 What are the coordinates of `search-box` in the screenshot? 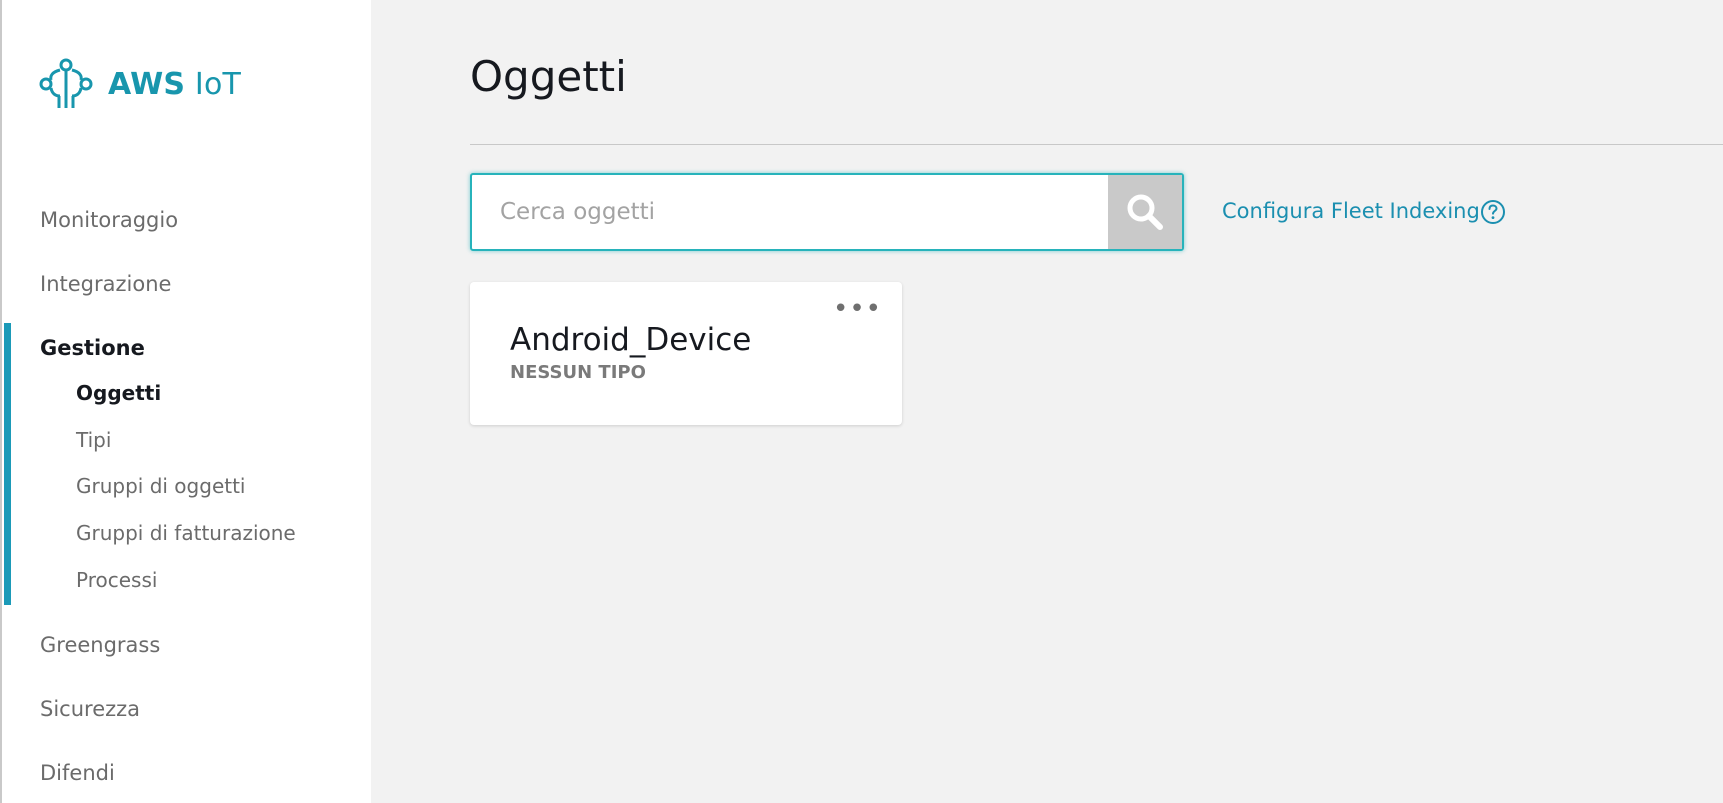 It's located at (827, 212).